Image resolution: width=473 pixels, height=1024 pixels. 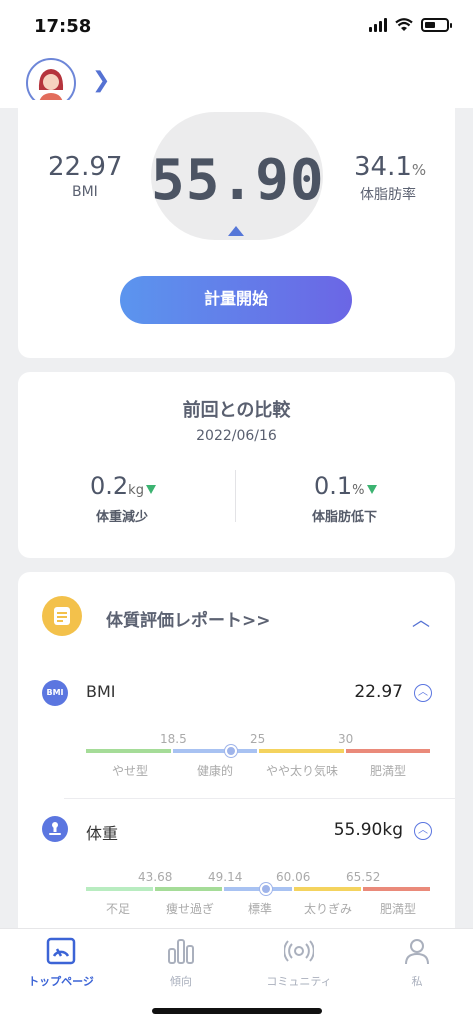 What do you see at coordinates (102, 833) in the screenshot?
I see `weight-row-label: 体重` at bounding box center [102, 833].